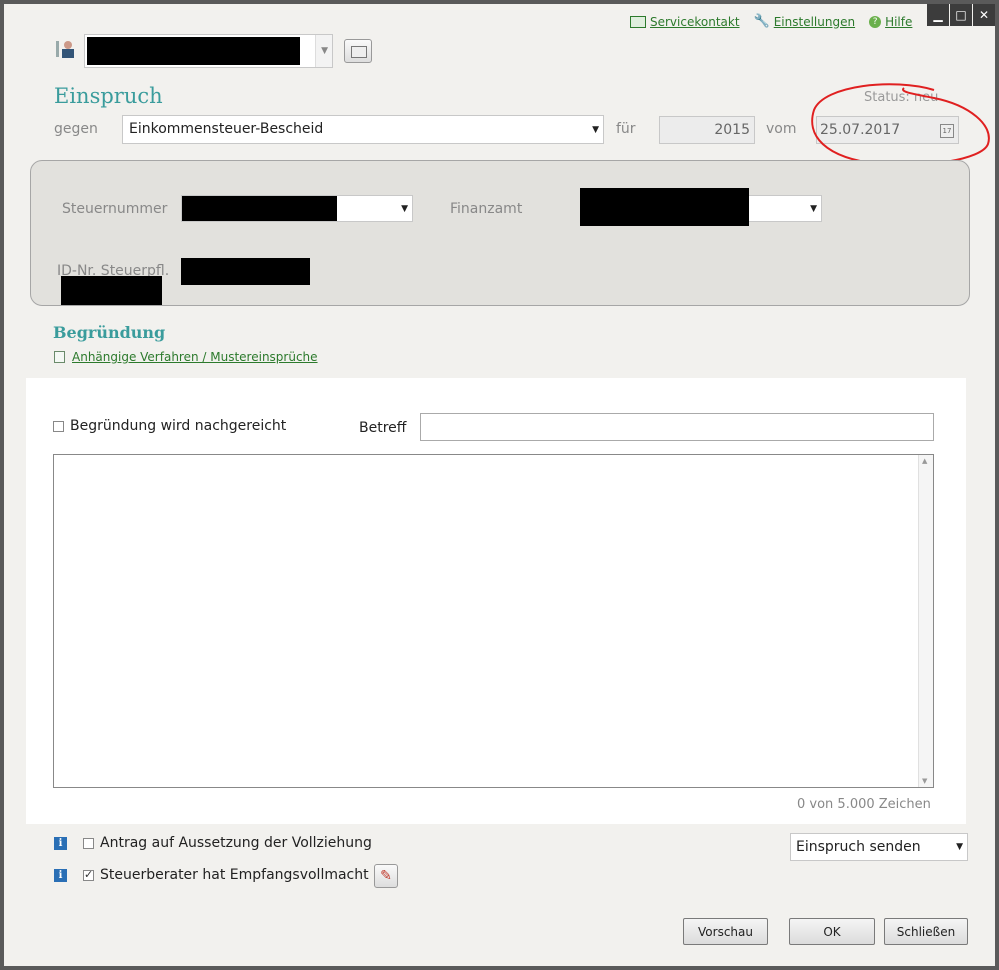 The image size is (999, 970). Describe the element at coordinates (781, 129) in the screenshot. I see `vom-label: vom` at that location.